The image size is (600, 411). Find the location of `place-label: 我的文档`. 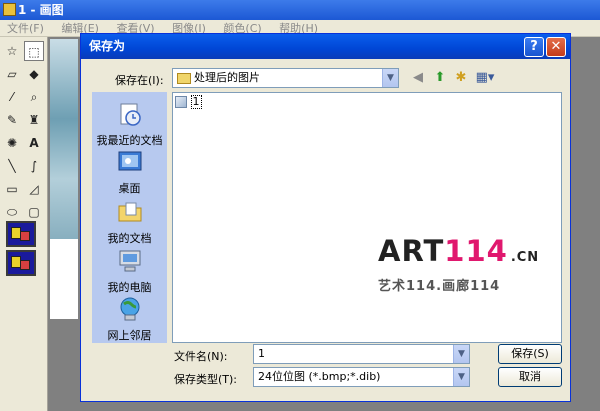

place-label: 我的文档 is located at coordinates (129, 238).